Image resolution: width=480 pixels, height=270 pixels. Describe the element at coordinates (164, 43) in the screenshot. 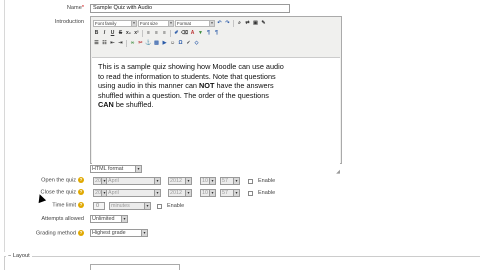

I see `media-icon: ▶` at that location.